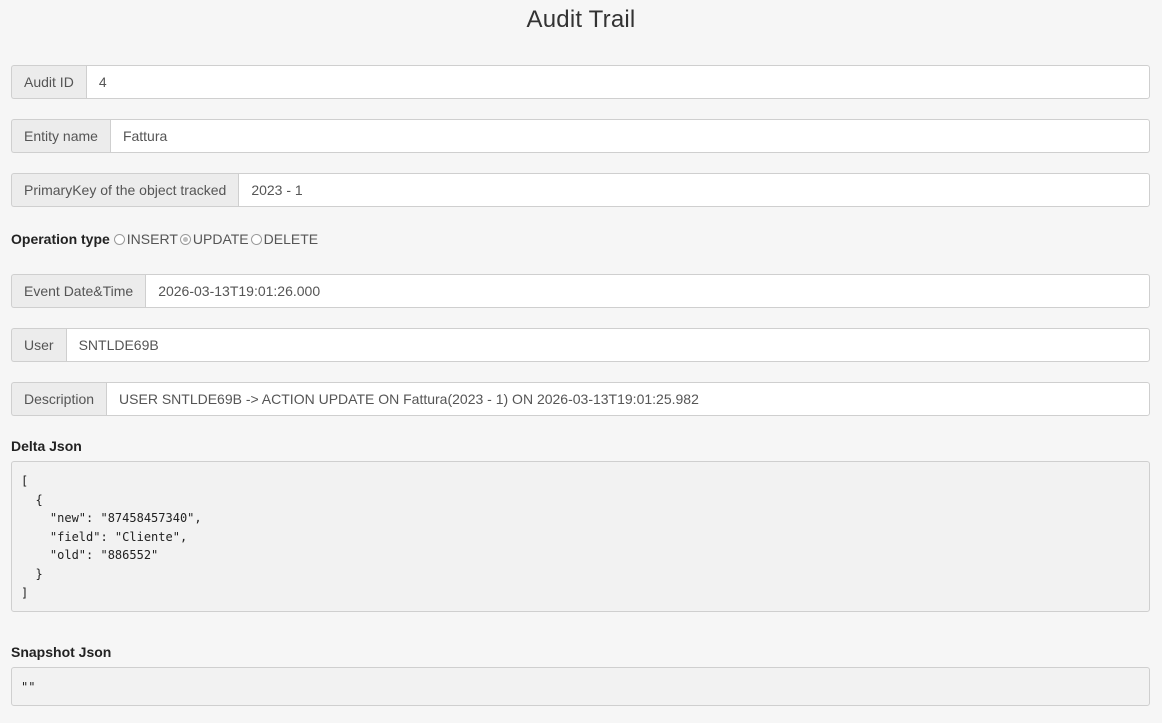  I want to click on operation-option-delete: DELETE, so click(284, 239).